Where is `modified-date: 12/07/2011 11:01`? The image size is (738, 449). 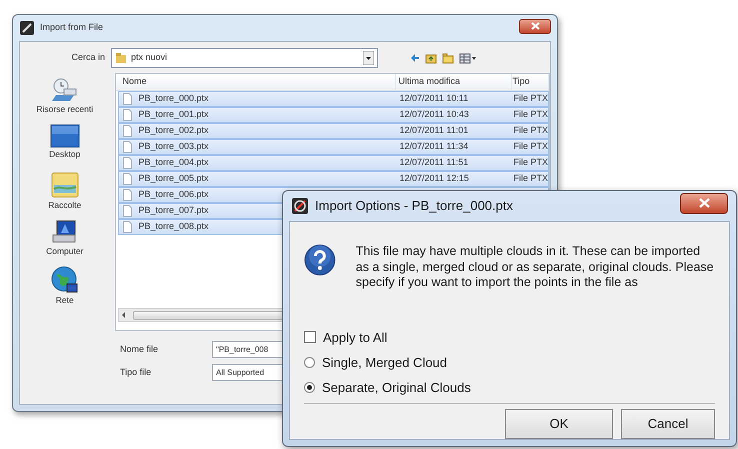 modified-date: 12/07/2011 11:01 is located at coordinates (434, 131).